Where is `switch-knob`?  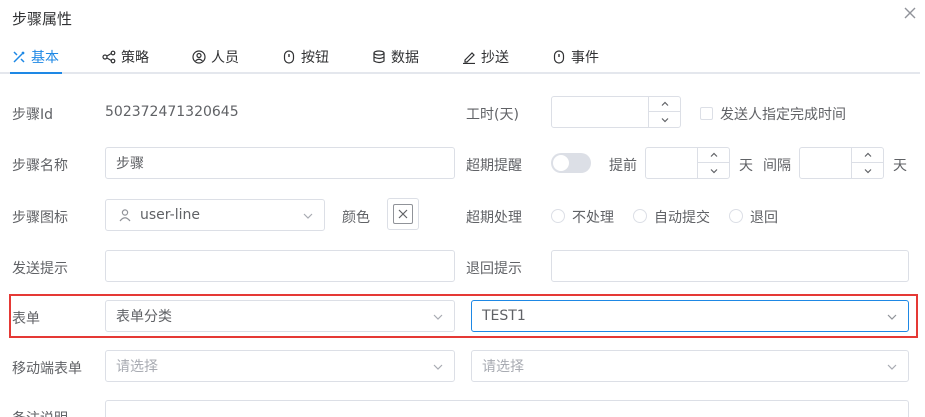
switch-knob is located at coordinates (561, 163).